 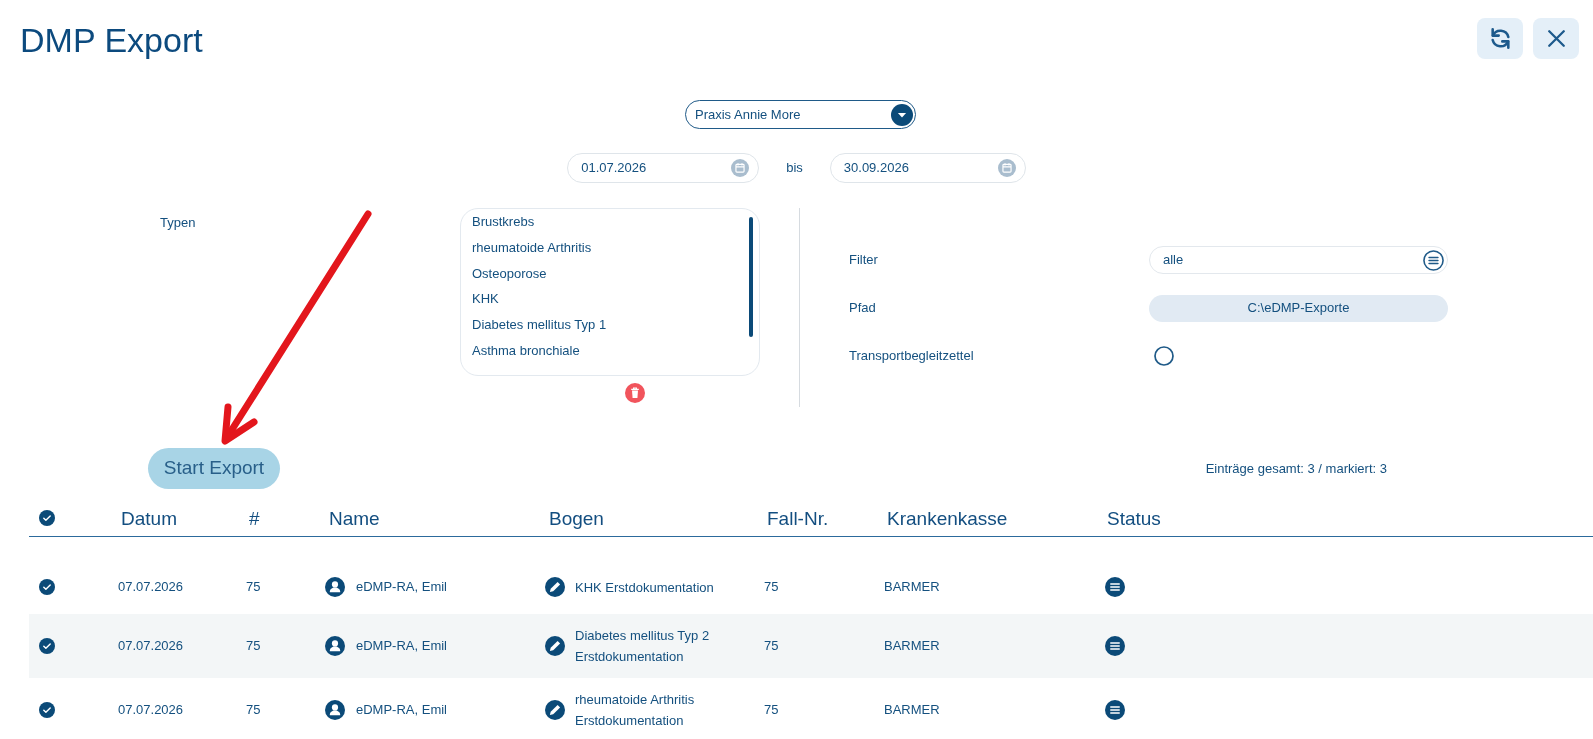 I want to click on page-title: DMP Export, so click(x=111, y=40).